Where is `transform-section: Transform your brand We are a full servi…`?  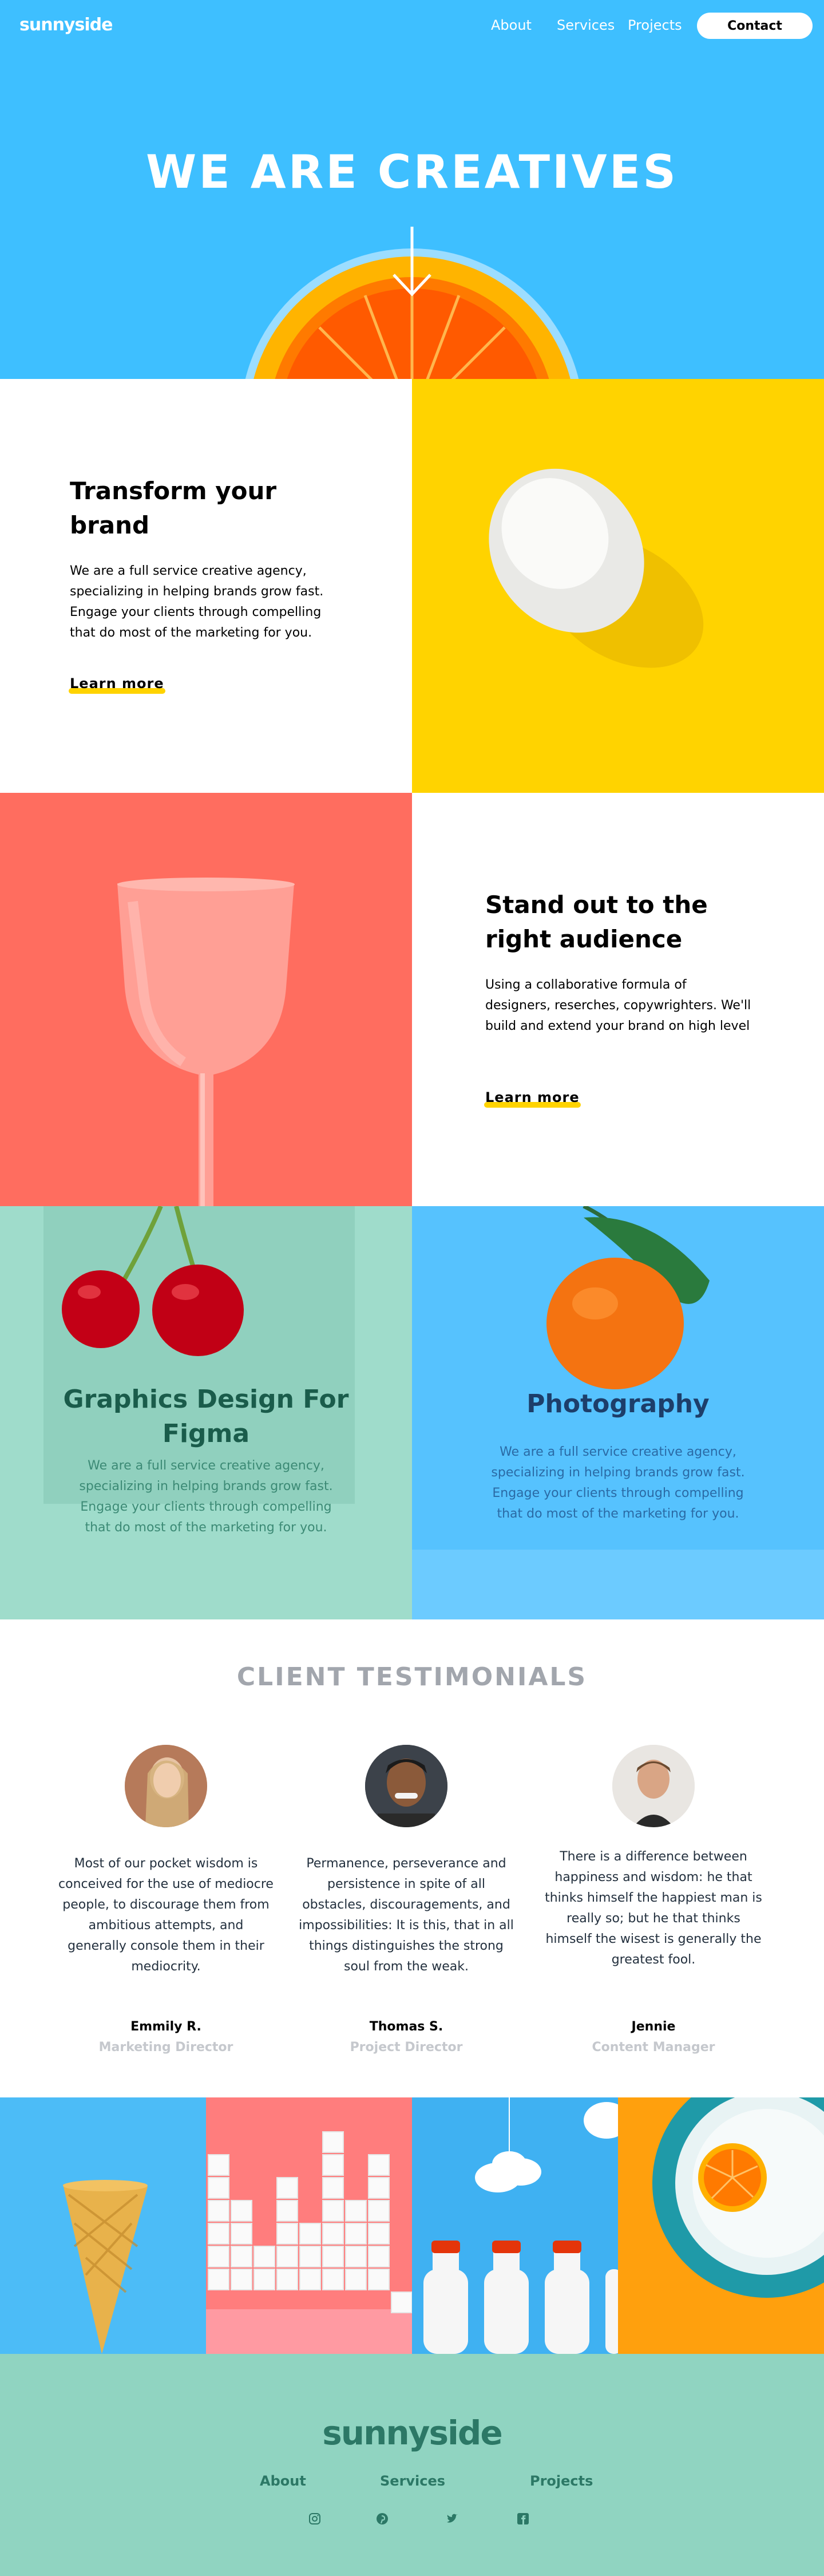
transform-section: Transform your brand We are a full servi… is located at coordinates (206, 586).